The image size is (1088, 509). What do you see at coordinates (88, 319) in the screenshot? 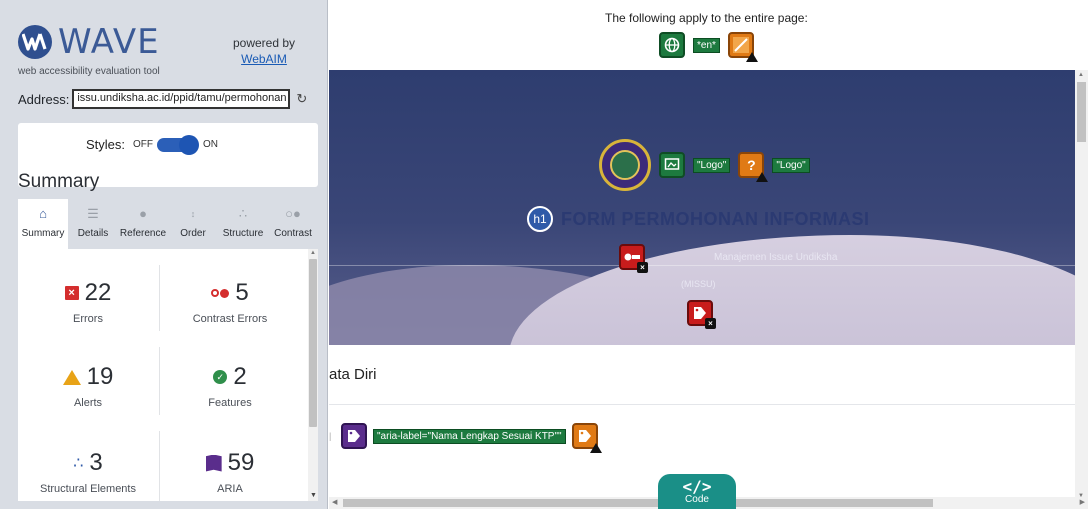
I see `errors-label: Errors` at bounding box center [88, 319].